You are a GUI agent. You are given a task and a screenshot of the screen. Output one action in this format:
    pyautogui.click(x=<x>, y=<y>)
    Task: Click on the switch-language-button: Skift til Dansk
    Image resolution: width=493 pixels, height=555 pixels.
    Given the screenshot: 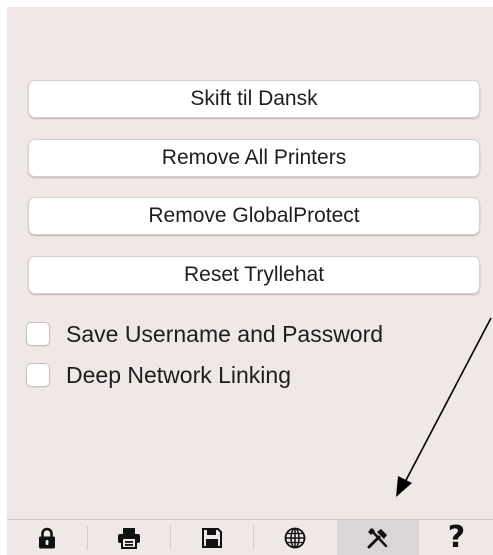 What is the action you would take?
    pyautogui.click(x=254, y=99)
    